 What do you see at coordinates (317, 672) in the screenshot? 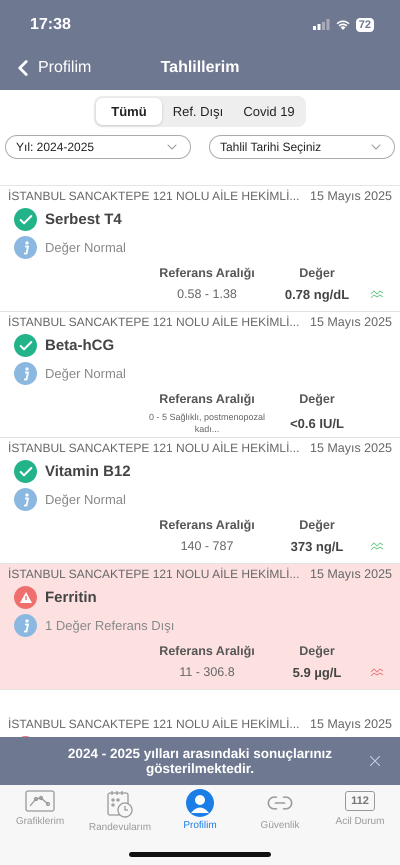
I see `result-value: 5.9 µg/L` at bounding box center [317, 672].